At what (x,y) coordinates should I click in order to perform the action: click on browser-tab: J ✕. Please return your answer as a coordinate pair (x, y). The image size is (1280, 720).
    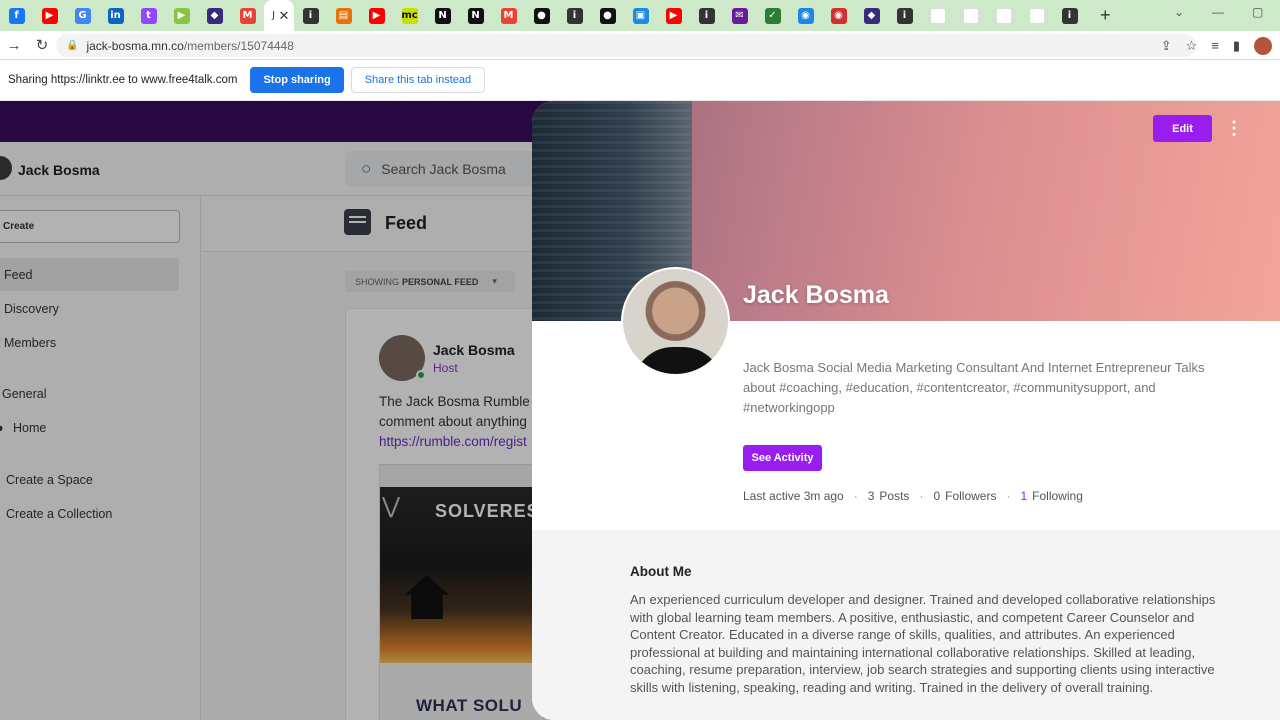
    Looking at the image, I should click on (279, 15).